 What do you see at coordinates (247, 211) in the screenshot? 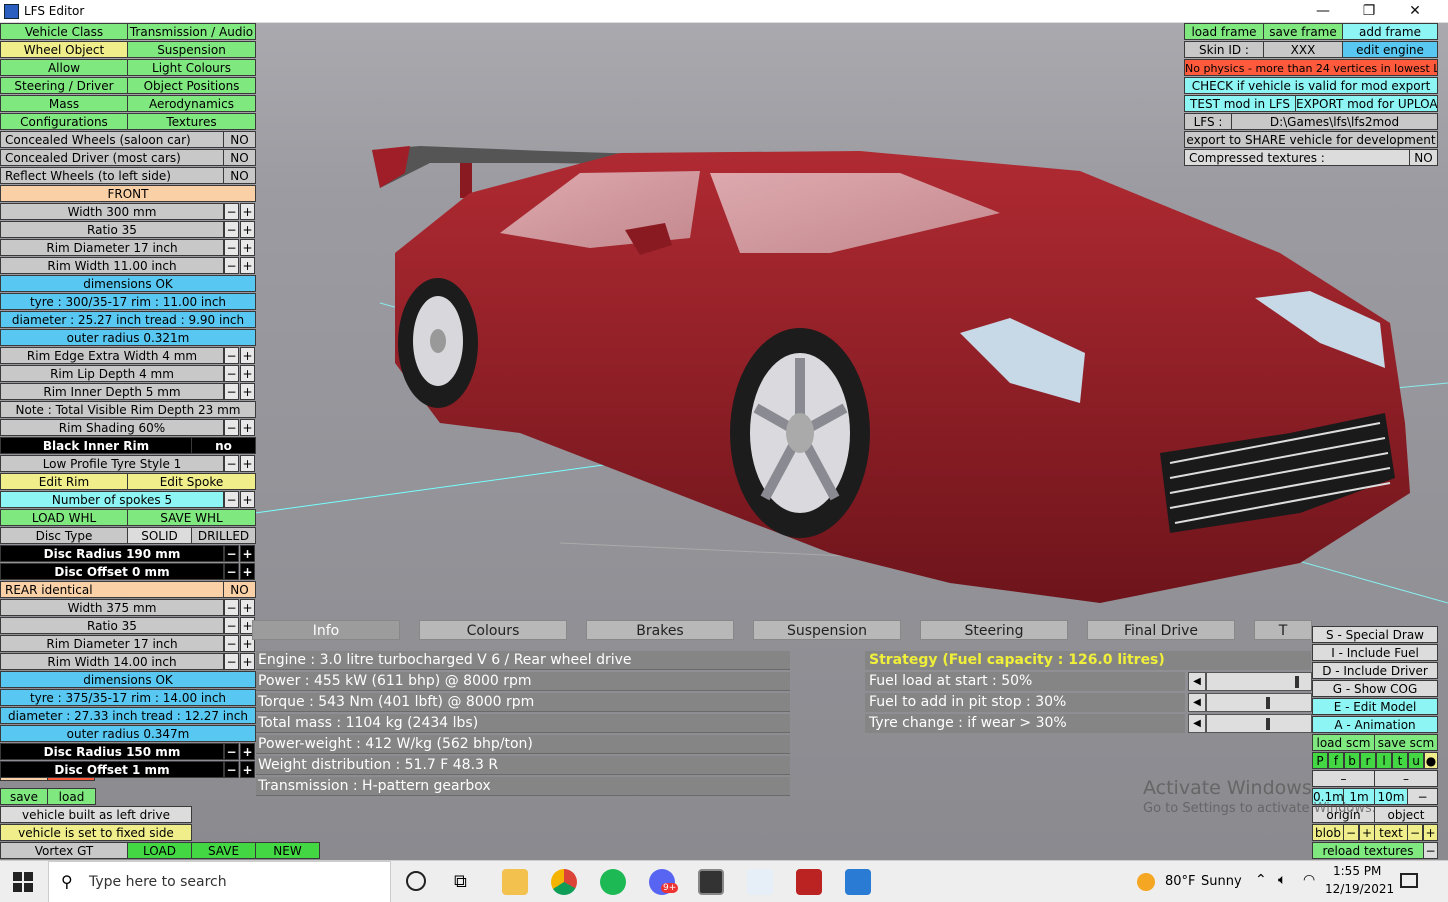
I see `front-width-plus: +` at bounding box center [247, 211].